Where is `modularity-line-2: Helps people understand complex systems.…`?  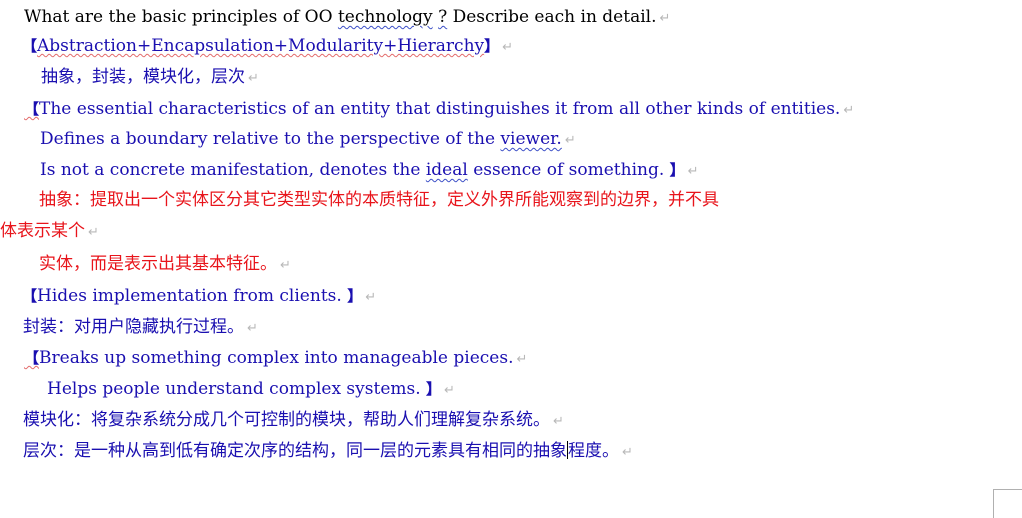
modularity-line-2: Helps people understand complex systems.… is located at coordinates (251, 390).